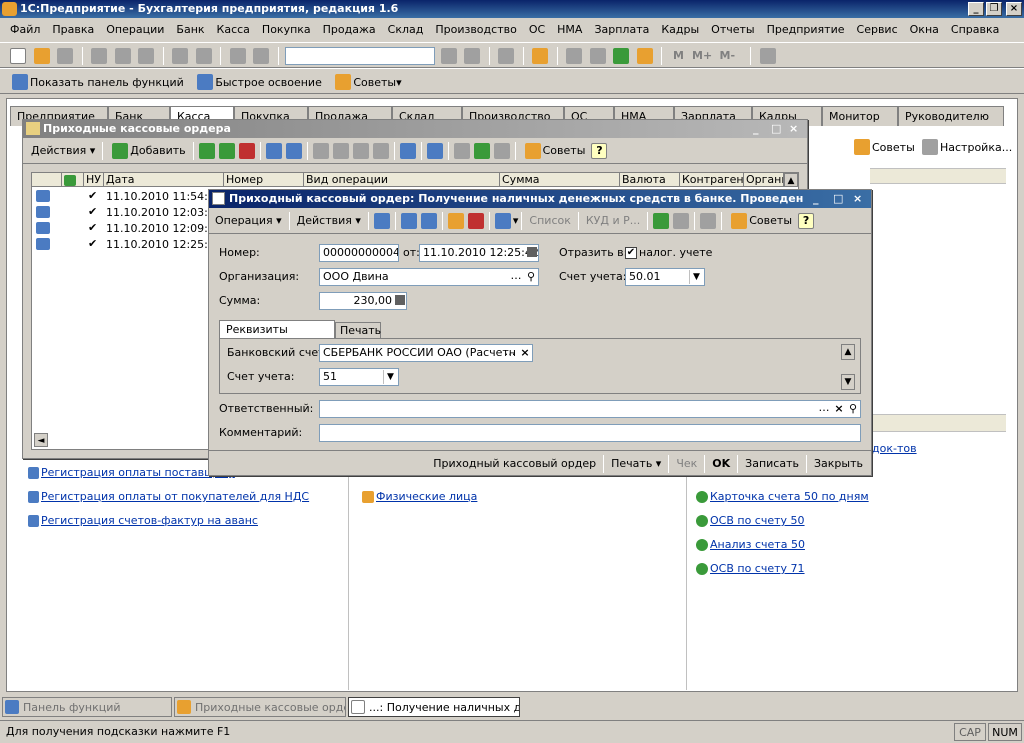 This screenshot has width=1024, height=743. Describe the element at coordinates (757, 544) in the screenshot. I see `link-text: Анализ счета 50` at that location.